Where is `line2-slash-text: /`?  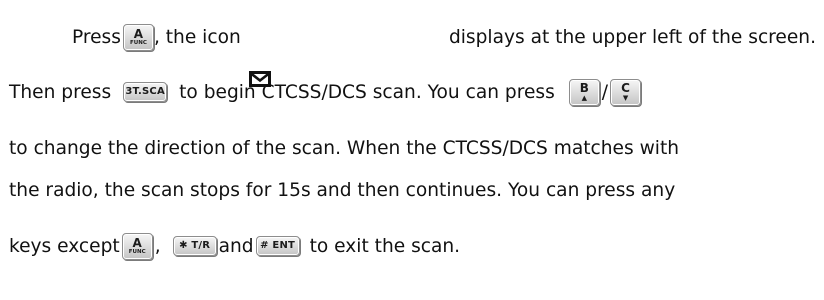 line2-slash-text: / is located at coordinates (605, 92).